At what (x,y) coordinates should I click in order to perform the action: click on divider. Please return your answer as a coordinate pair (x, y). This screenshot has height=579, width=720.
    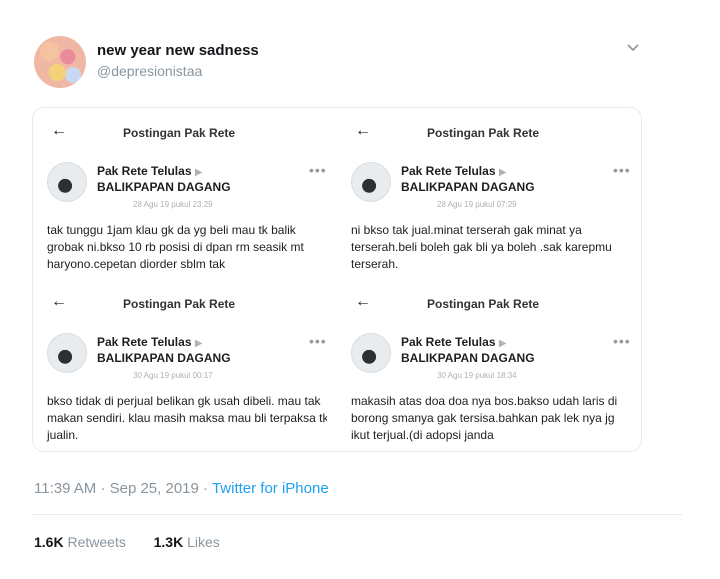
    Looking at the image, I should click on (357, 514).